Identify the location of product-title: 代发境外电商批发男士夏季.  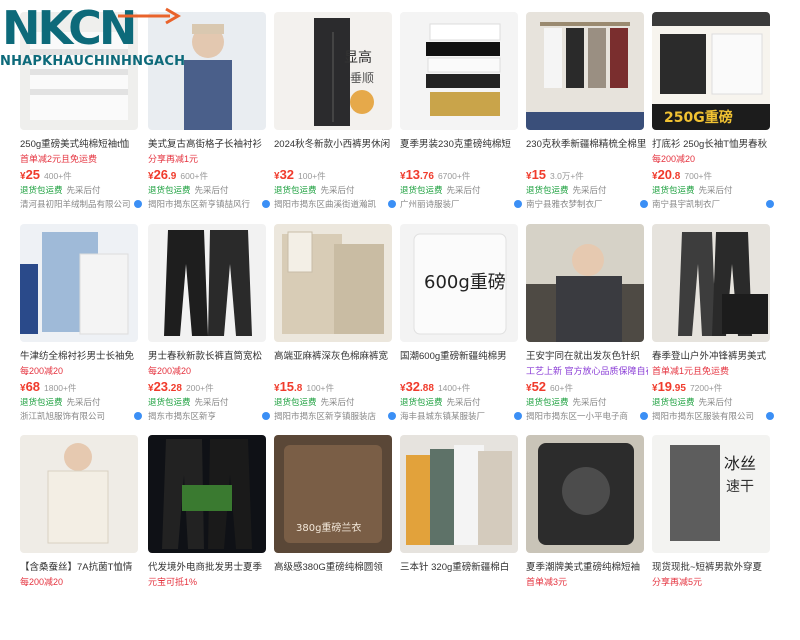
(209, 566).